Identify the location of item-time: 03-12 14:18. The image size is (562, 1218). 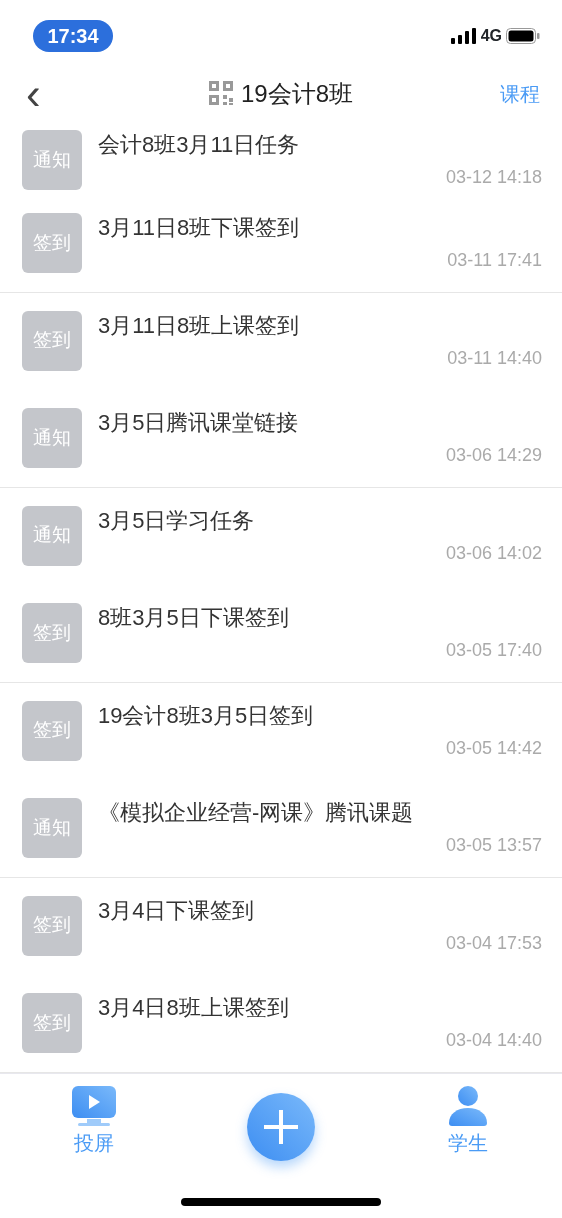
(493, 177).